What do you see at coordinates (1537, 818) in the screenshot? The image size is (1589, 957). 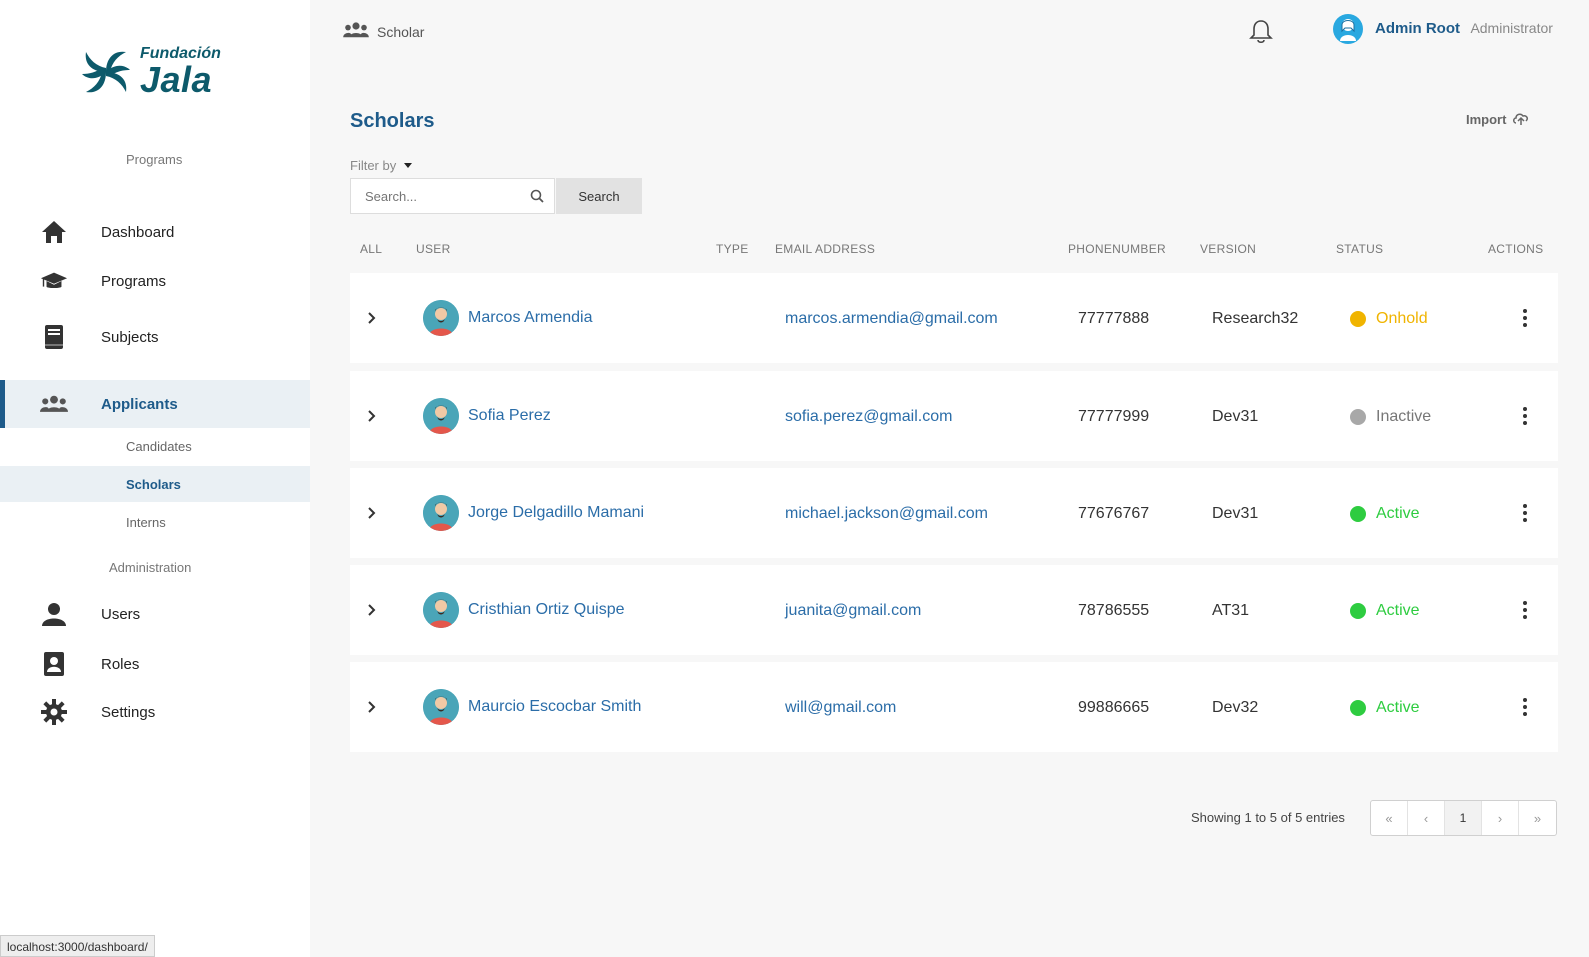 I see `last-page-button: »` at bounding box center [1537, 818].